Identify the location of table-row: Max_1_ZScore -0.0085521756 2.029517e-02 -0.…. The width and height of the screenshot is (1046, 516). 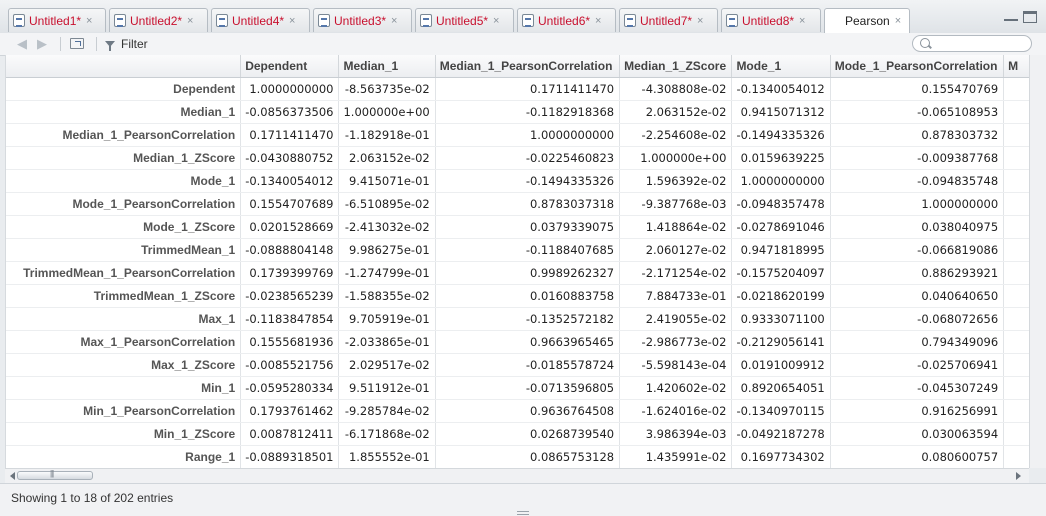
(518, 365).